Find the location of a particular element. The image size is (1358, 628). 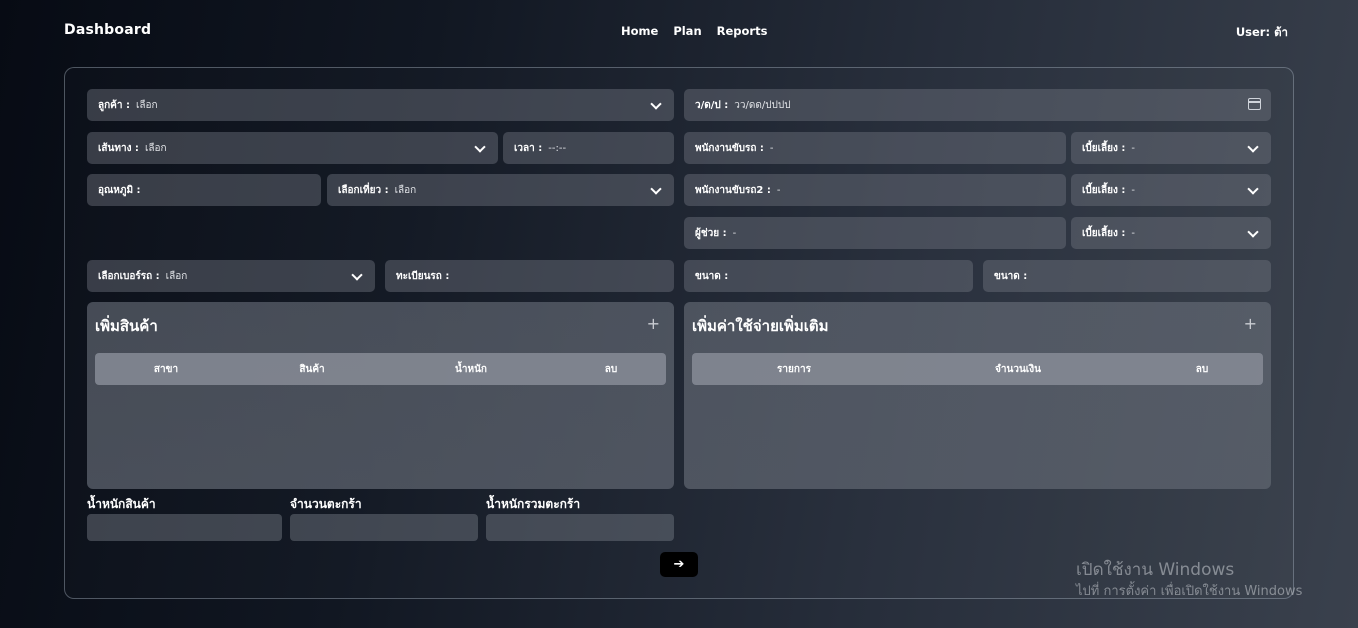

vehicle-number-label: เลือกเบอร์รถ : is located at coordinates (129, 276).